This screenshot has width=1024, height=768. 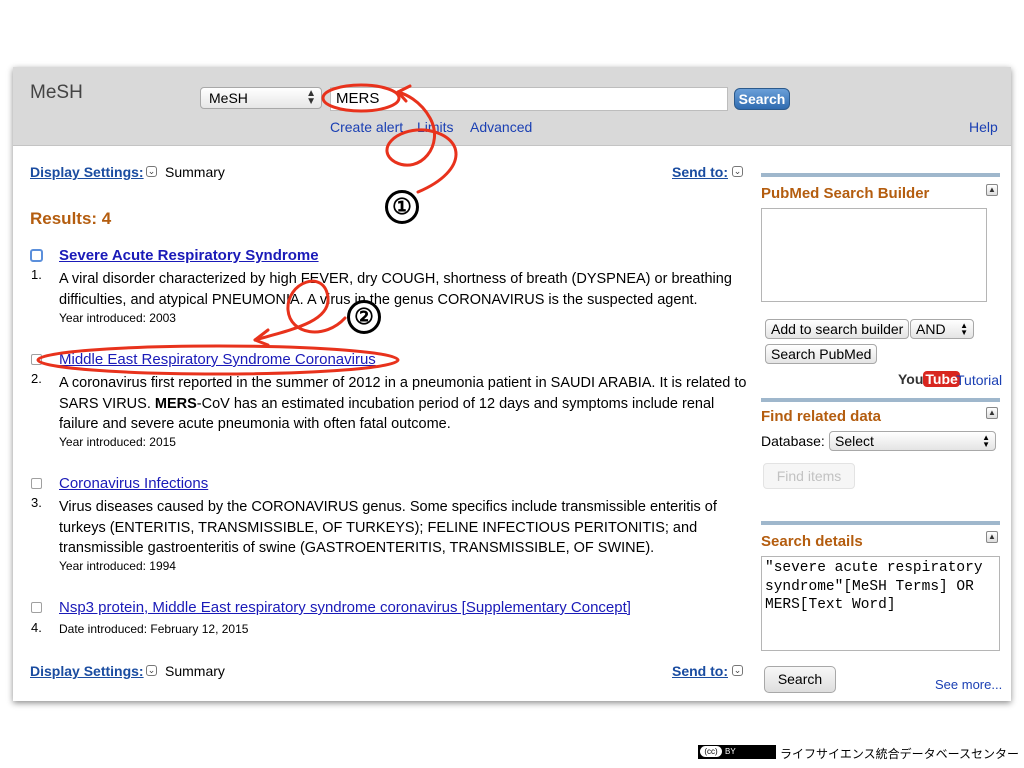 I want to click on annotation-circle-search, so click(x=361, y=98).